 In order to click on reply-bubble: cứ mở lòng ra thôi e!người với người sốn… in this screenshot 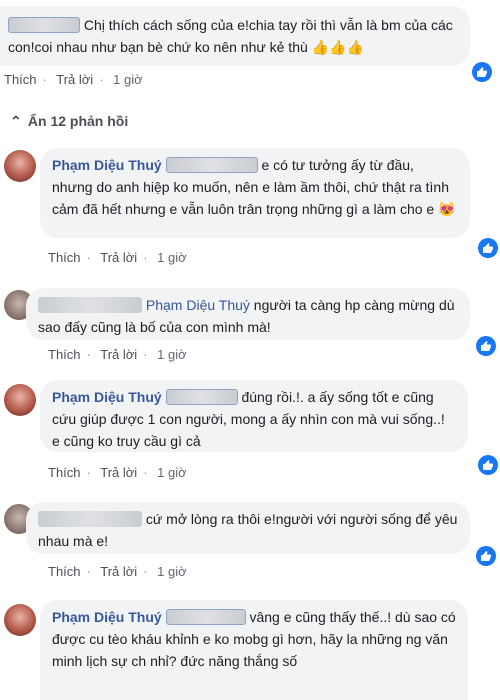, I will do `click(248, 528)`.